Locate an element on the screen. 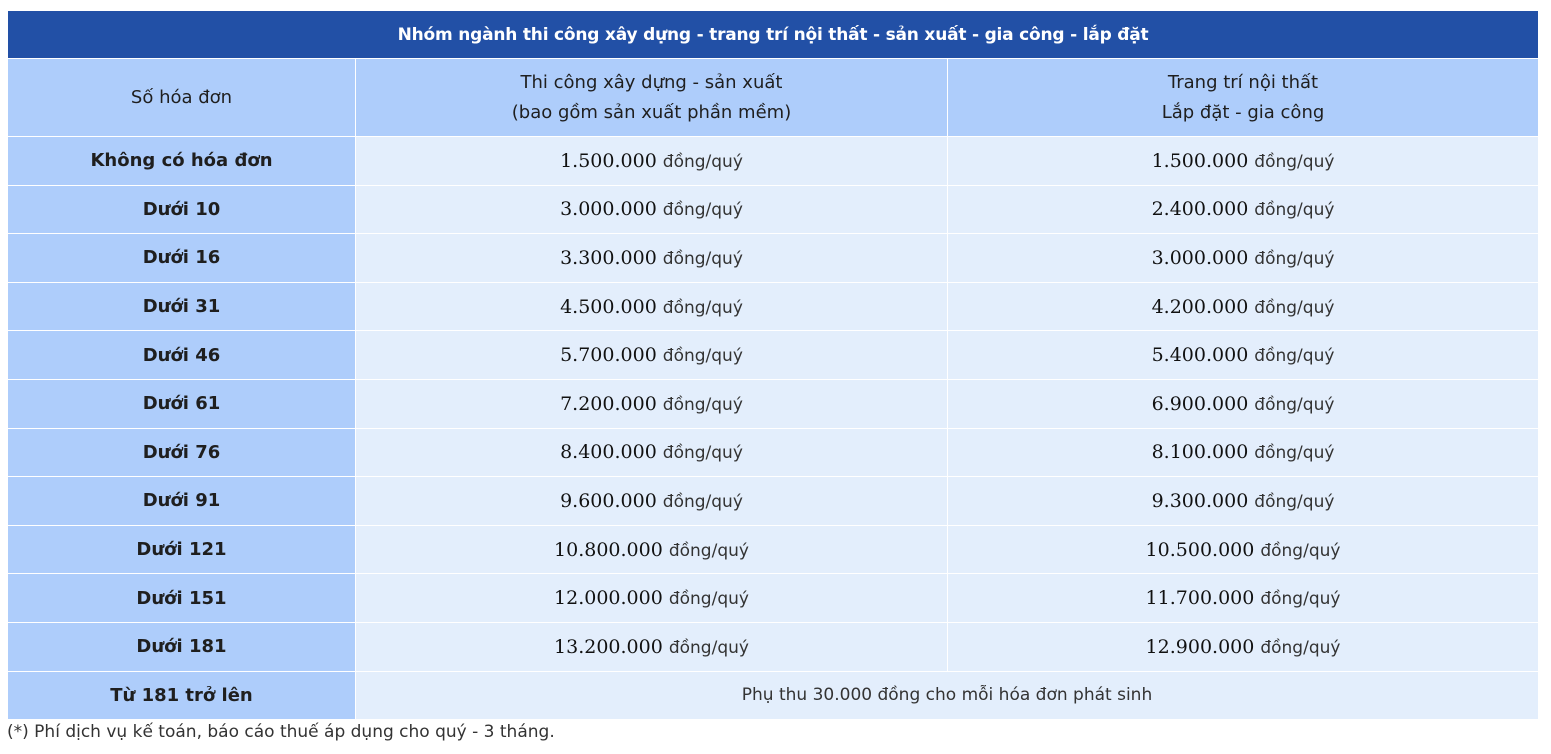 This screenshot has height=754, width=1551. construction-price-cell: 8.400.000 đồng/quý is located at coordinates (651, 452).